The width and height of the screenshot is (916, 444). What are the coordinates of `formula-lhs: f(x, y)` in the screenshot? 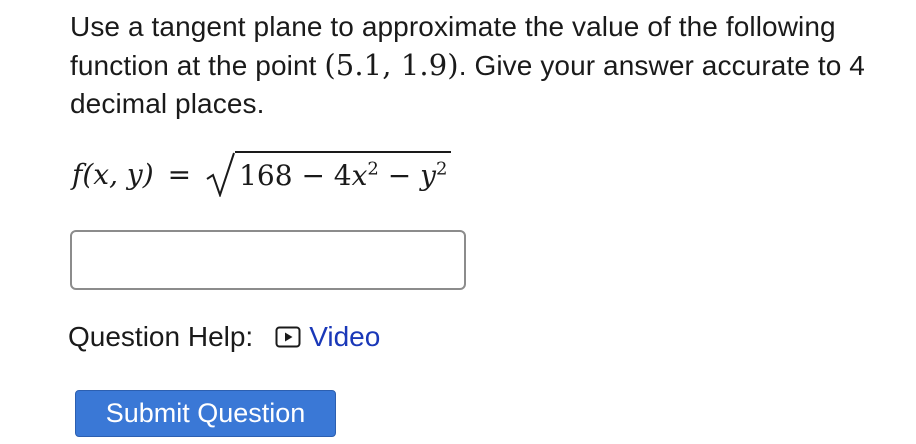 It's located at (113, 174).